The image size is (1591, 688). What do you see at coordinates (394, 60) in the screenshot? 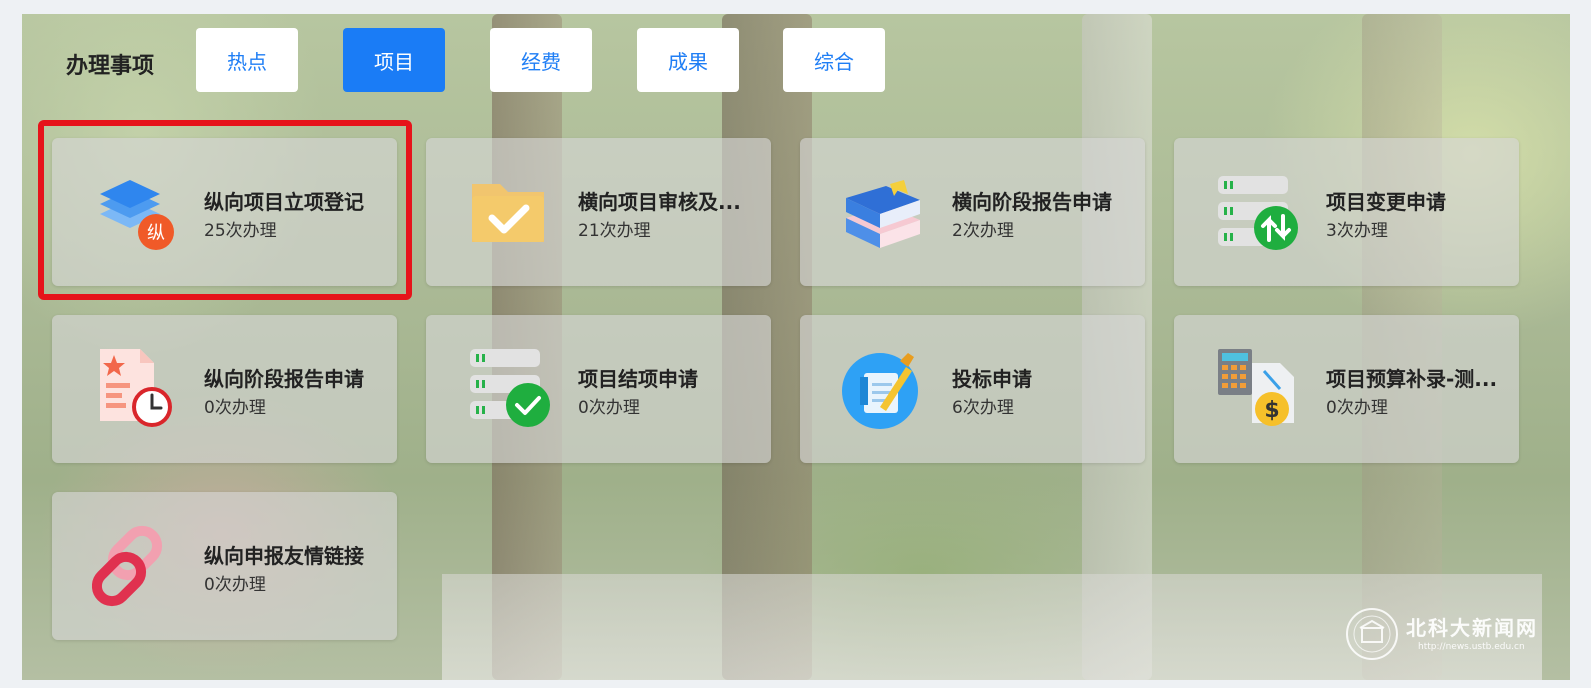
I see `tab-project: 项目` at bounding box center [394, 60].